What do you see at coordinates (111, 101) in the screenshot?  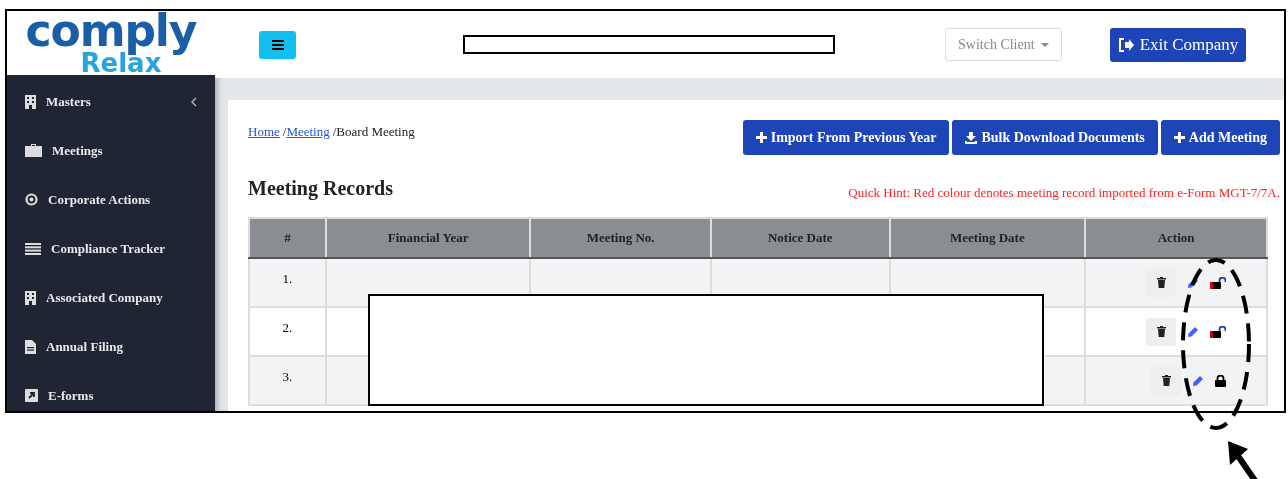 I see `sidebar-item: Masters` at bounding box center [111, 101].